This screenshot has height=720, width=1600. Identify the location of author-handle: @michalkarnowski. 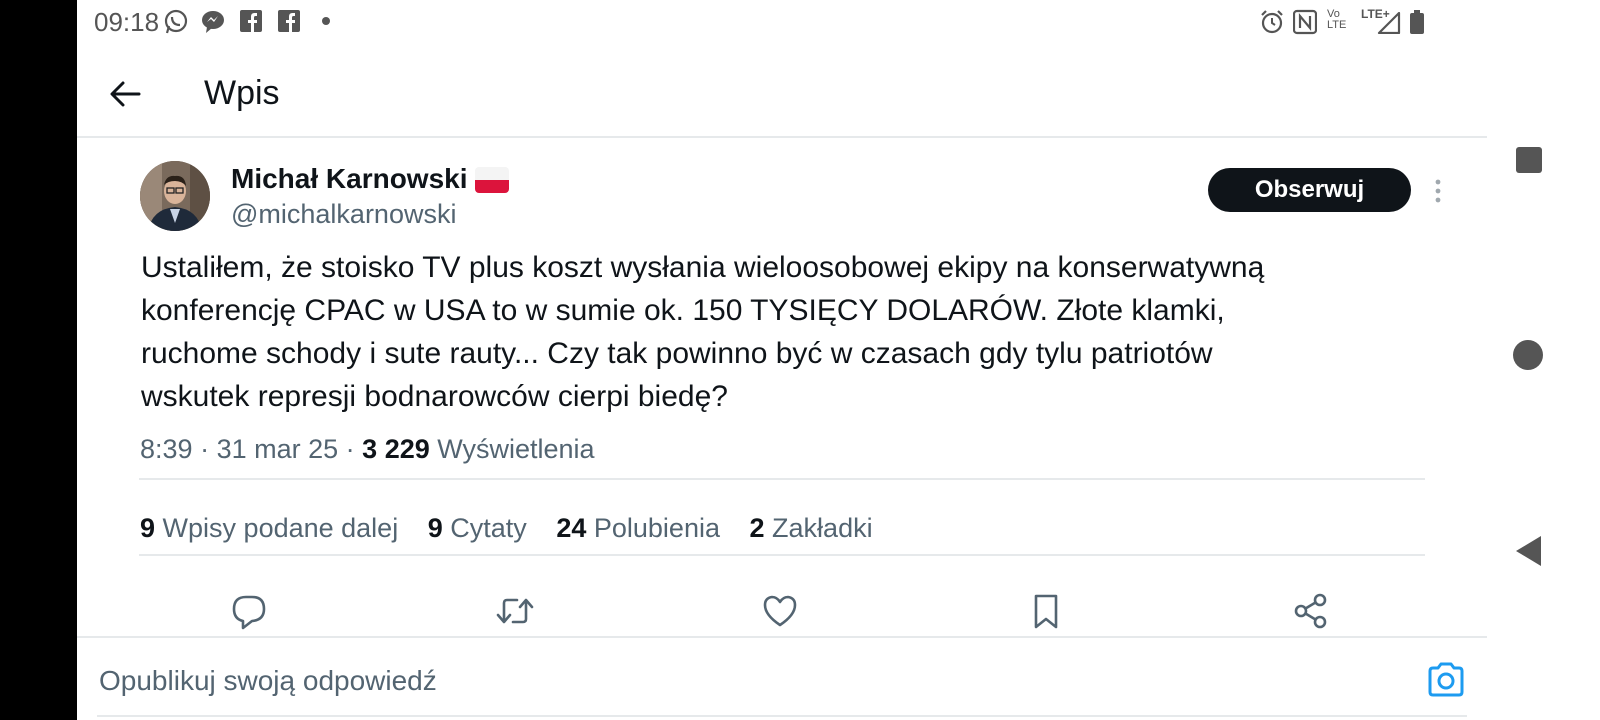
(343, 214).